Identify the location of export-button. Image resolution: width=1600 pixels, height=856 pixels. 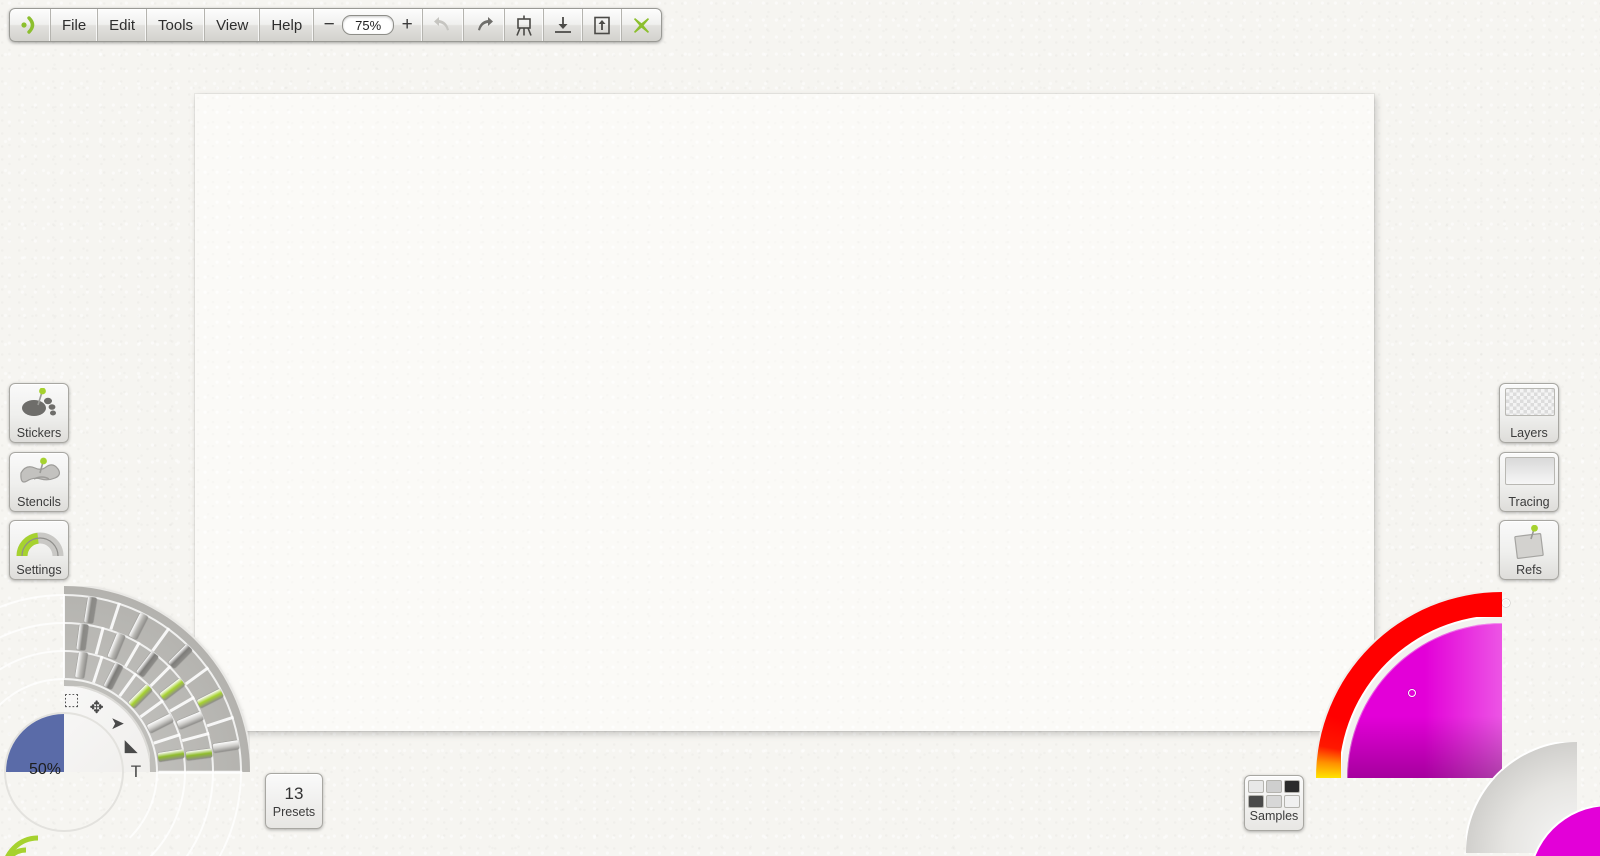
(603, 25).